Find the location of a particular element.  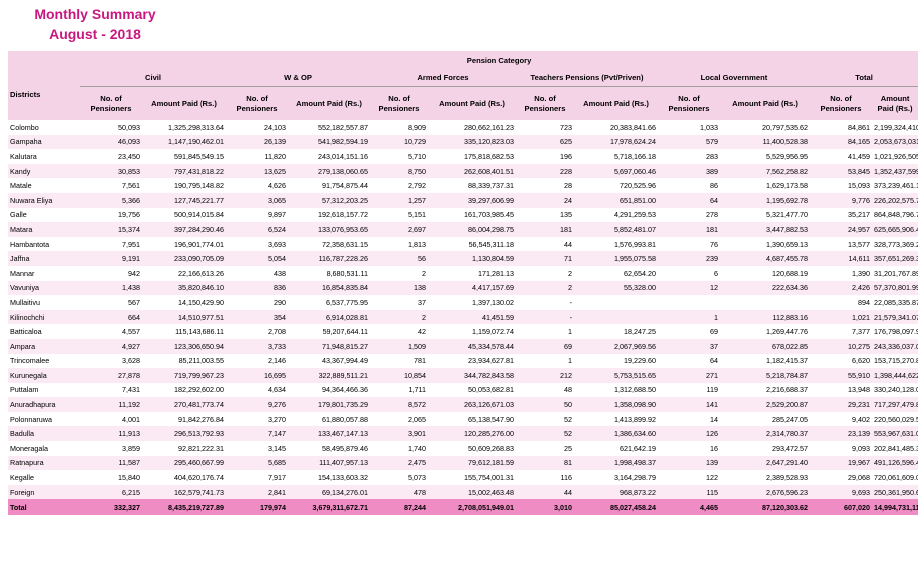

amount-cell: 1,576,993.81 is located at coordinates (616, 244).